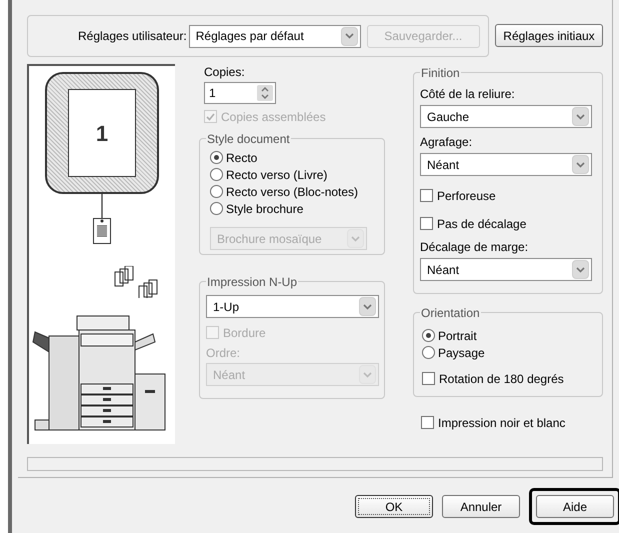 The image size is (619, 533). Describe the element at coordinates (225, 72) in the screenshot. I see `field-label: Copies:` at that location.